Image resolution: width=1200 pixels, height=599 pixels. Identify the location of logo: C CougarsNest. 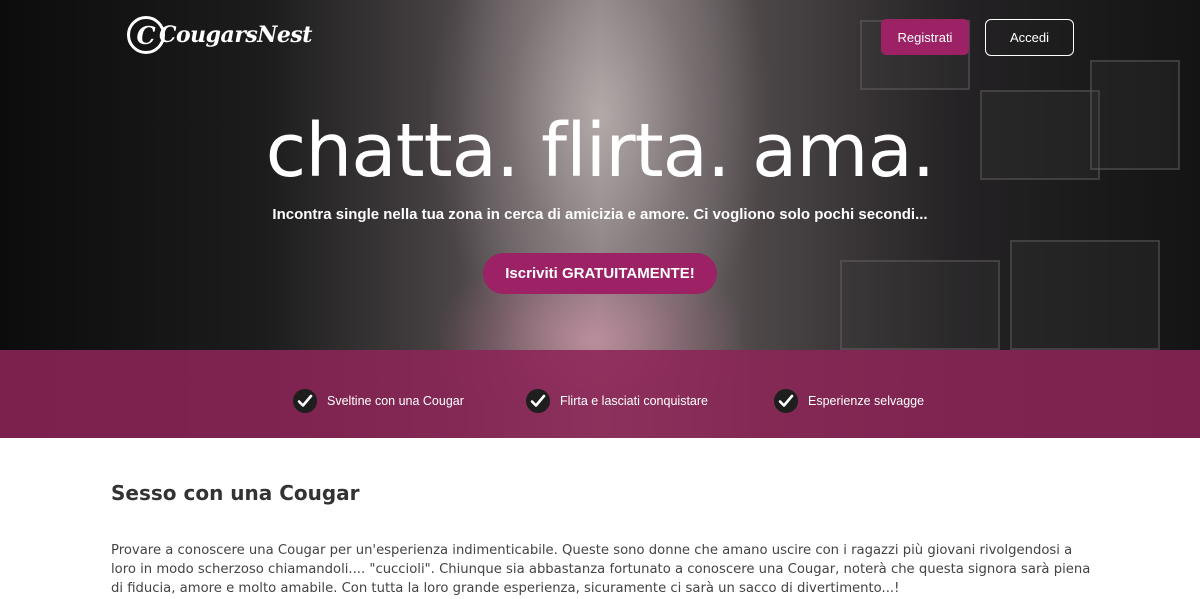
(219, 35).